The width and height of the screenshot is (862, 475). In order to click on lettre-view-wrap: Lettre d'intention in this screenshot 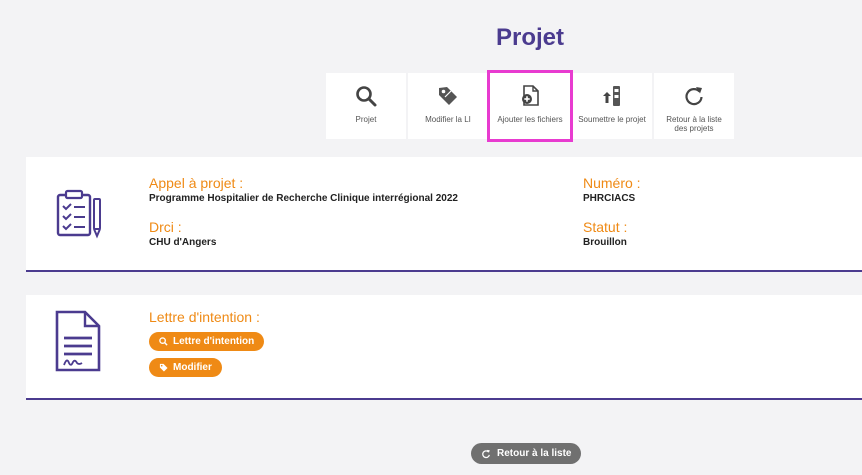, I will do `click(207, 341)`.